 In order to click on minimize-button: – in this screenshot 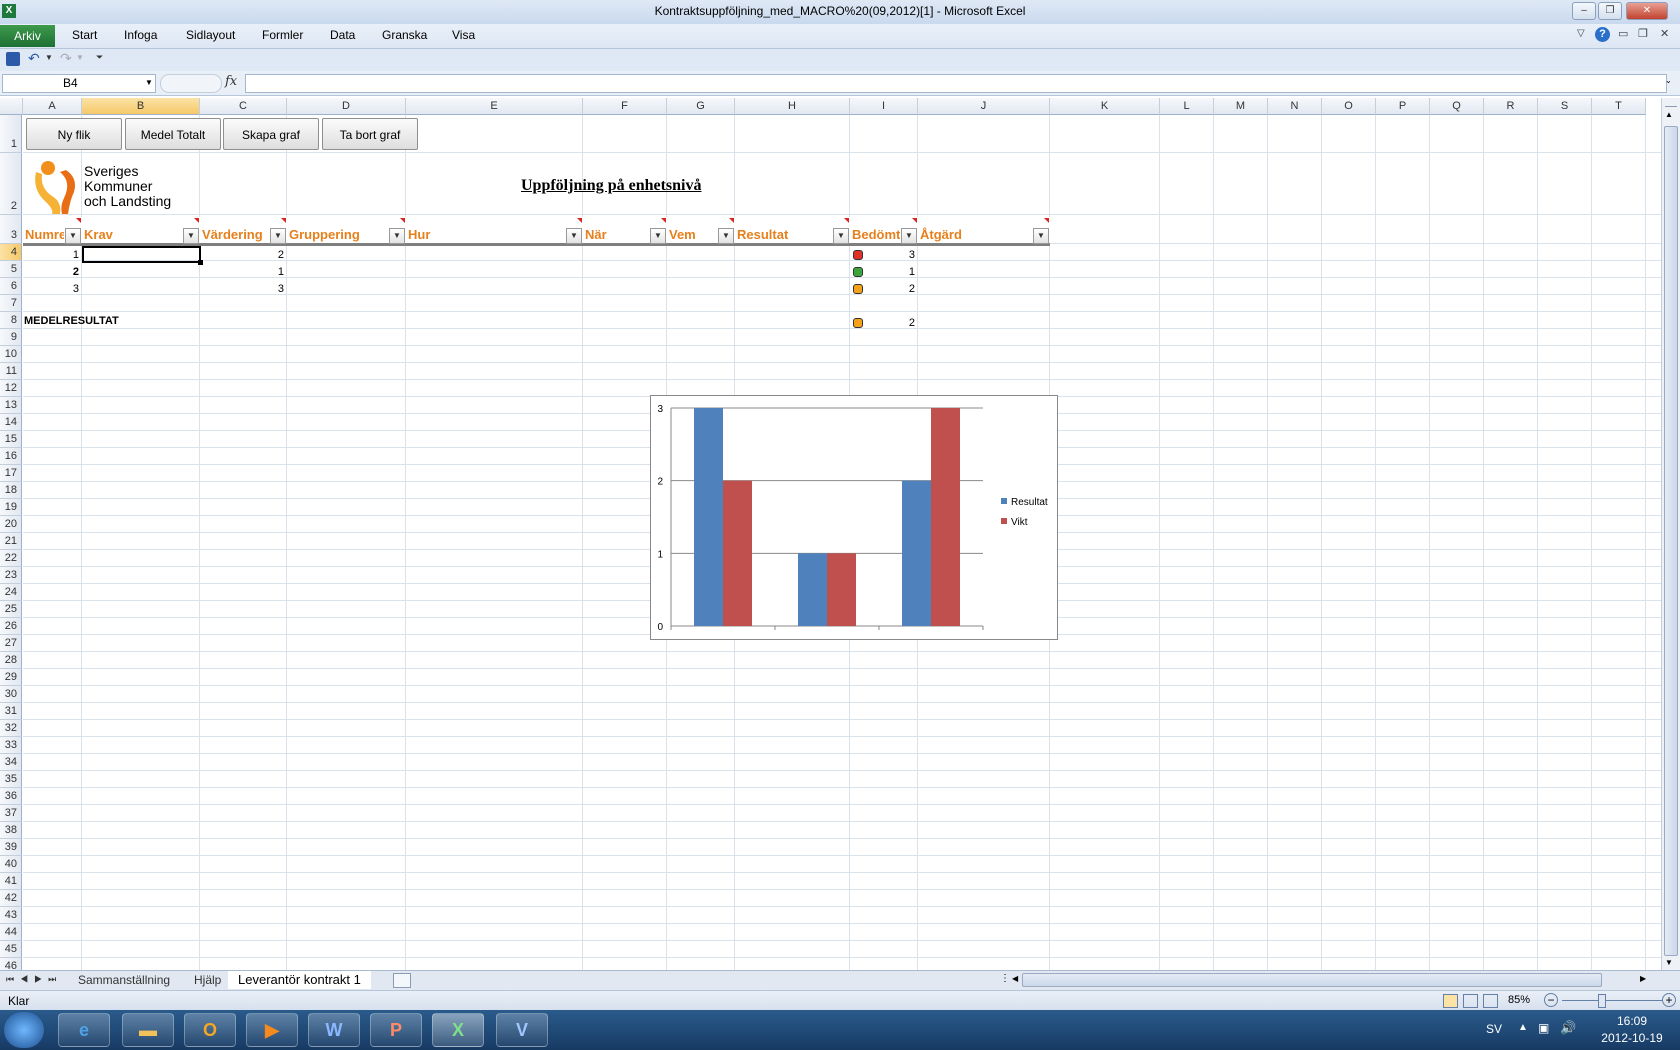, I will do `click(1584, 11)`.